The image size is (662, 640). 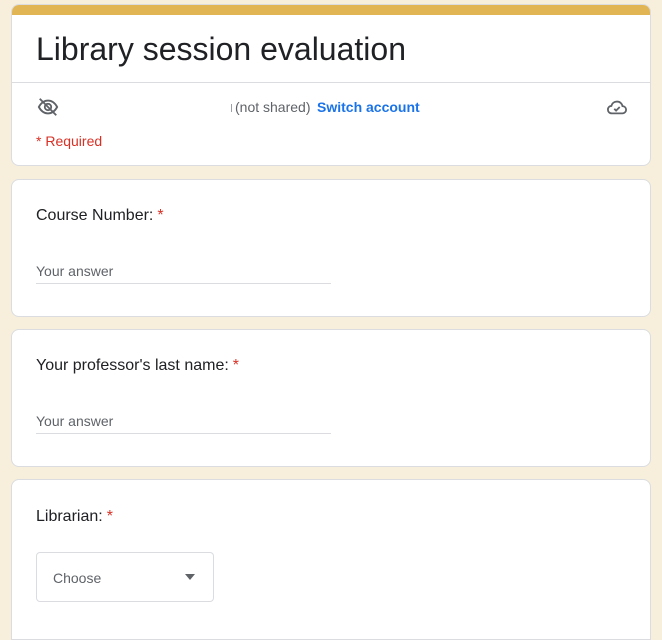 What do you see at coordinates (183, 271) in the screenshot?
I see `course-number-input` at bounding box center [183, 271].